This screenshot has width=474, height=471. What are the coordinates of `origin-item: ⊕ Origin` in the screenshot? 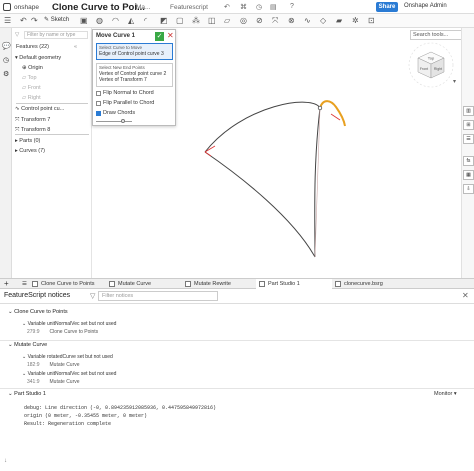 It's located at (32, 68).